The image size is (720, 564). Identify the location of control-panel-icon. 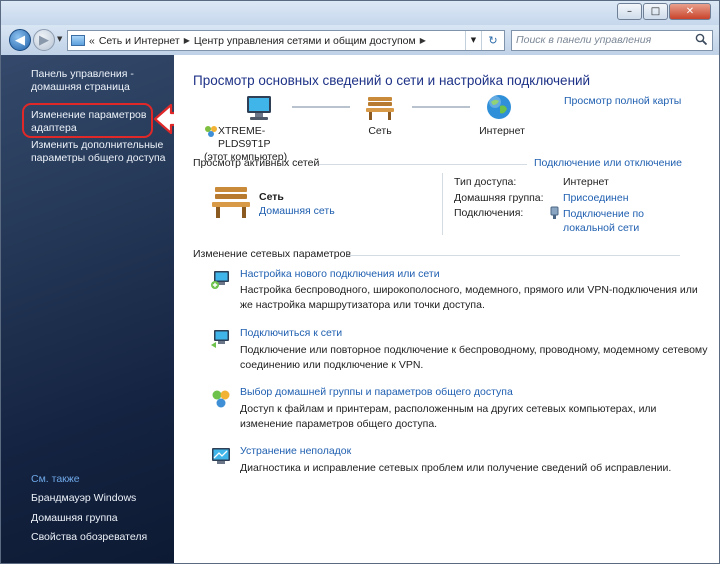
(78, 40).